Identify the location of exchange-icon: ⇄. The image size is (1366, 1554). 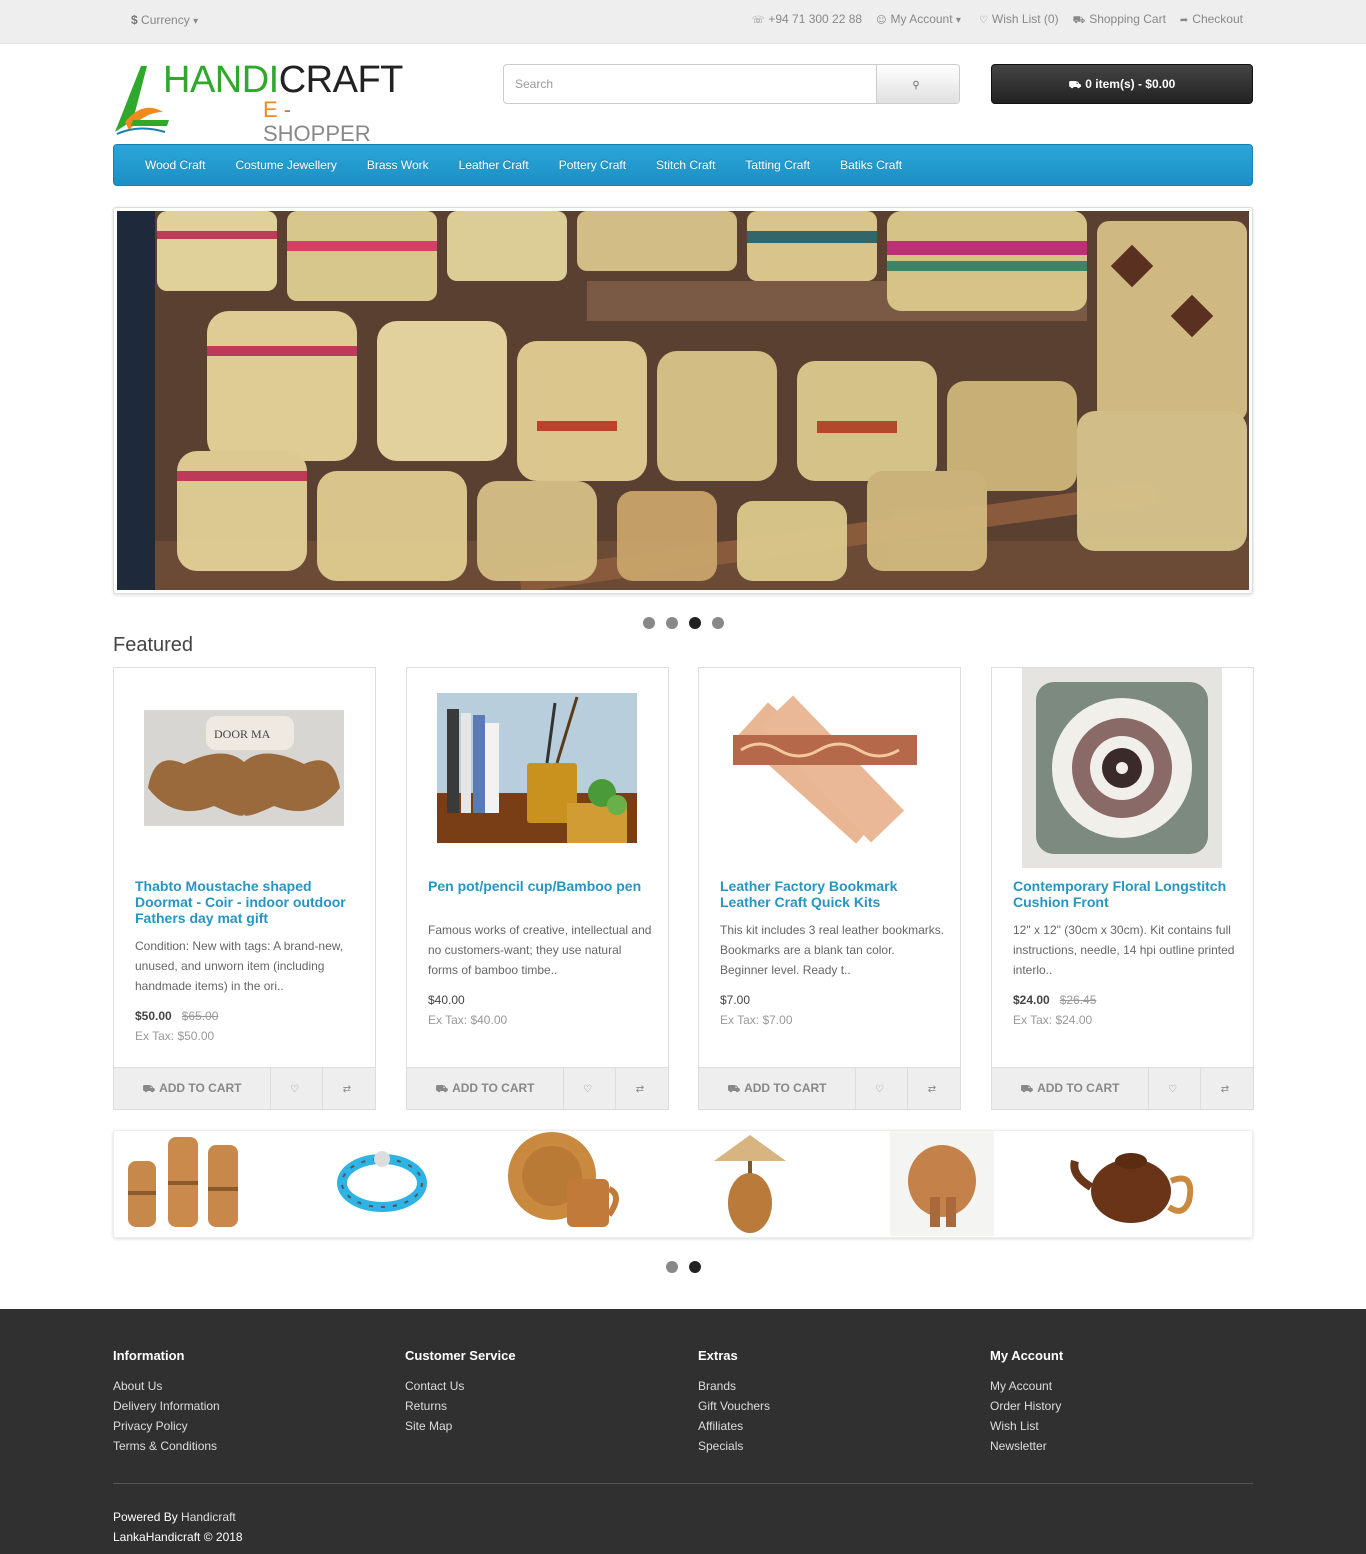
(932, 1089).